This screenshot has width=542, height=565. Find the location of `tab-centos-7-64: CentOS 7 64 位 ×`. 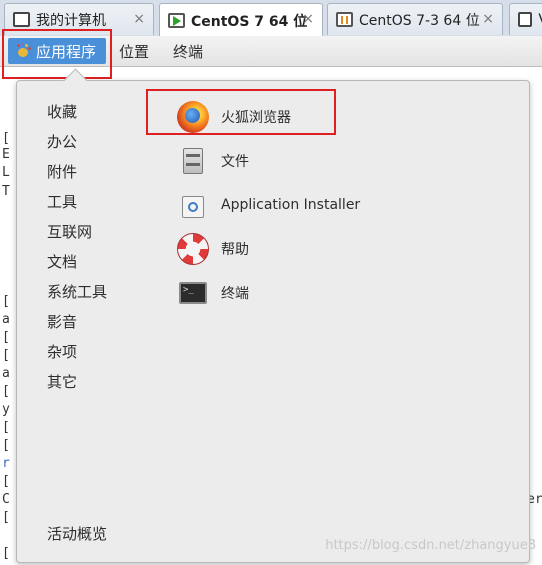

tab-centos-7-64: CentOS 7 64 位 × is located at coordinates (241, 20).